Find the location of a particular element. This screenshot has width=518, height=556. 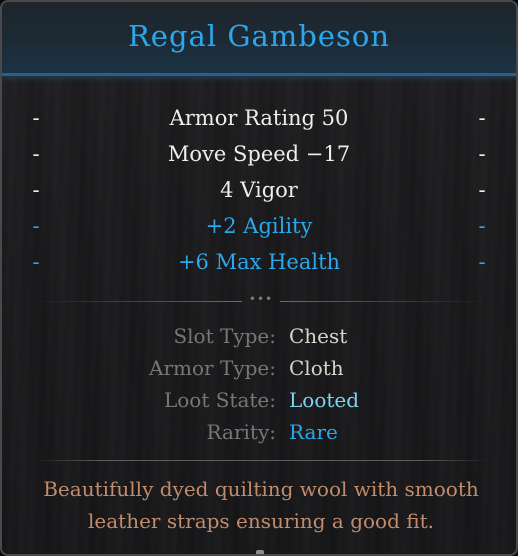

stat-label: +2 Agility is located at coordinates (259, 226).